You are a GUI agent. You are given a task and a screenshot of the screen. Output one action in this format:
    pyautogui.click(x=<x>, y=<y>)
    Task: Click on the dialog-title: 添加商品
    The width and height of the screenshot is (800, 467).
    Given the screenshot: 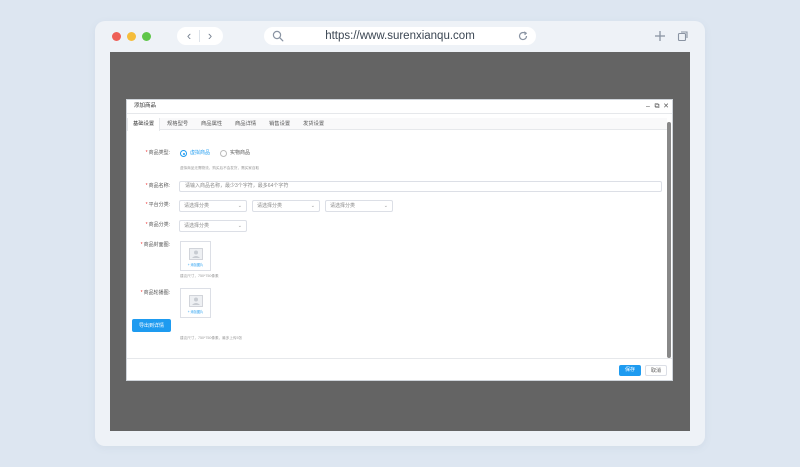 What is the action you would take?
    pyautogui.click(x=145, y=106)
    